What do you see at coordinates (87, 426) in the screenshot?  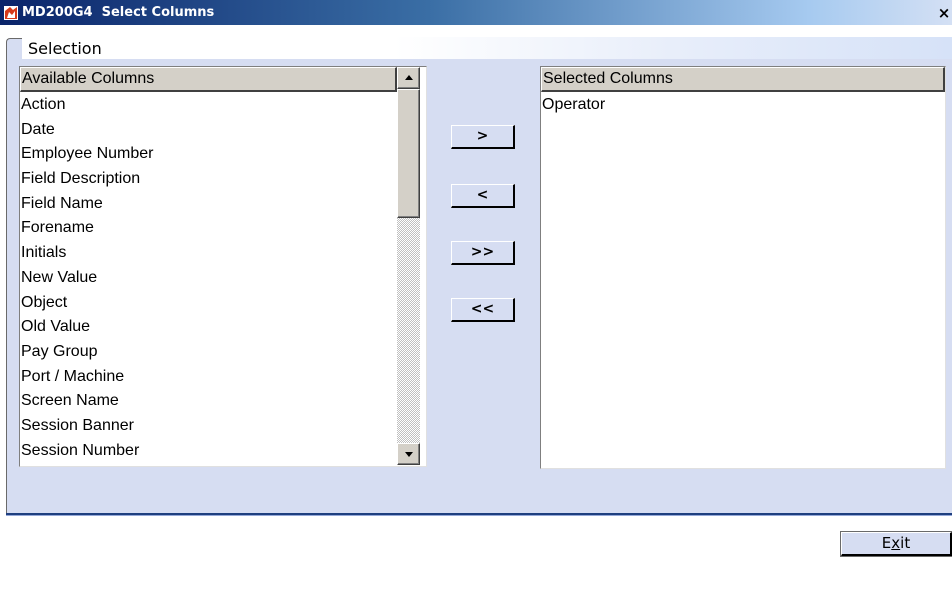 I see `list-item: Session Banner` at bounding box center [87, 426].